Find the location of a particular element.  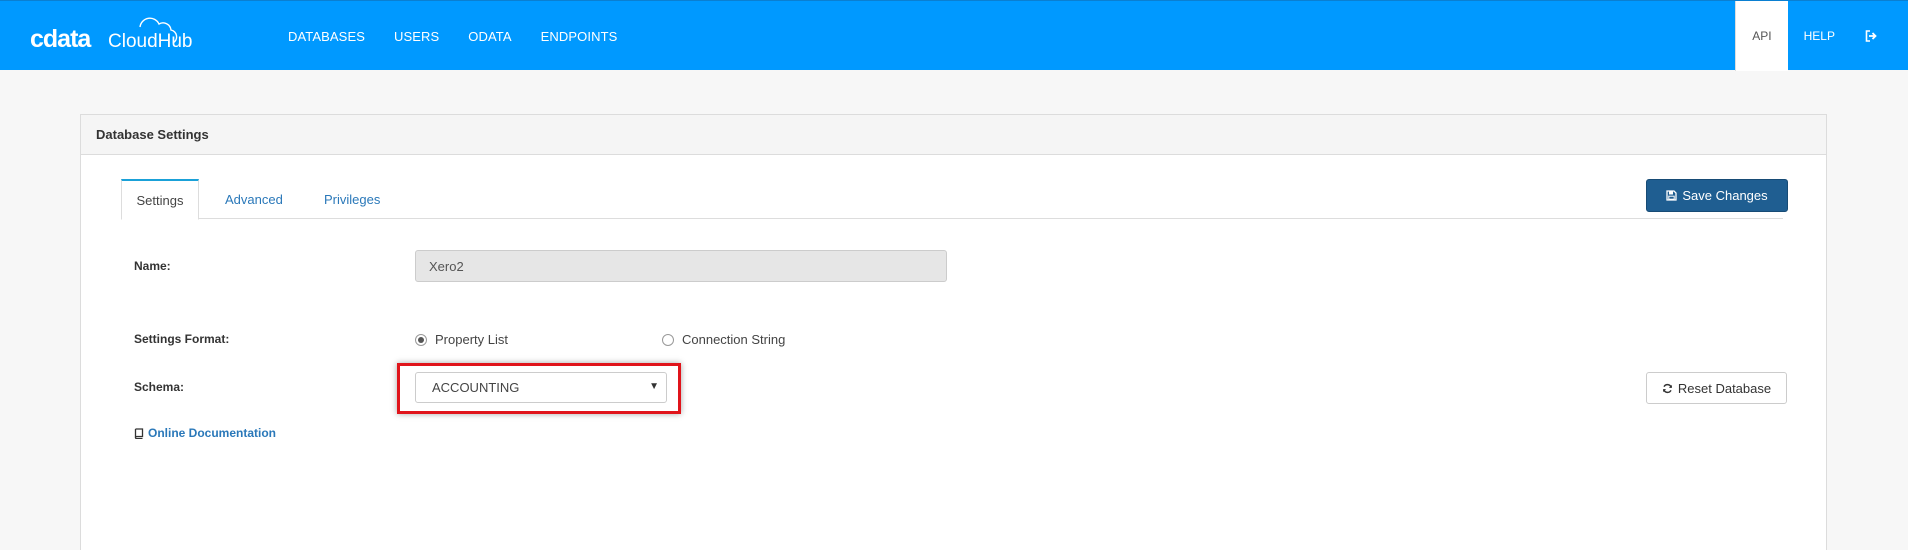

nav-help: HELP is located at coordinates (1819, 36).